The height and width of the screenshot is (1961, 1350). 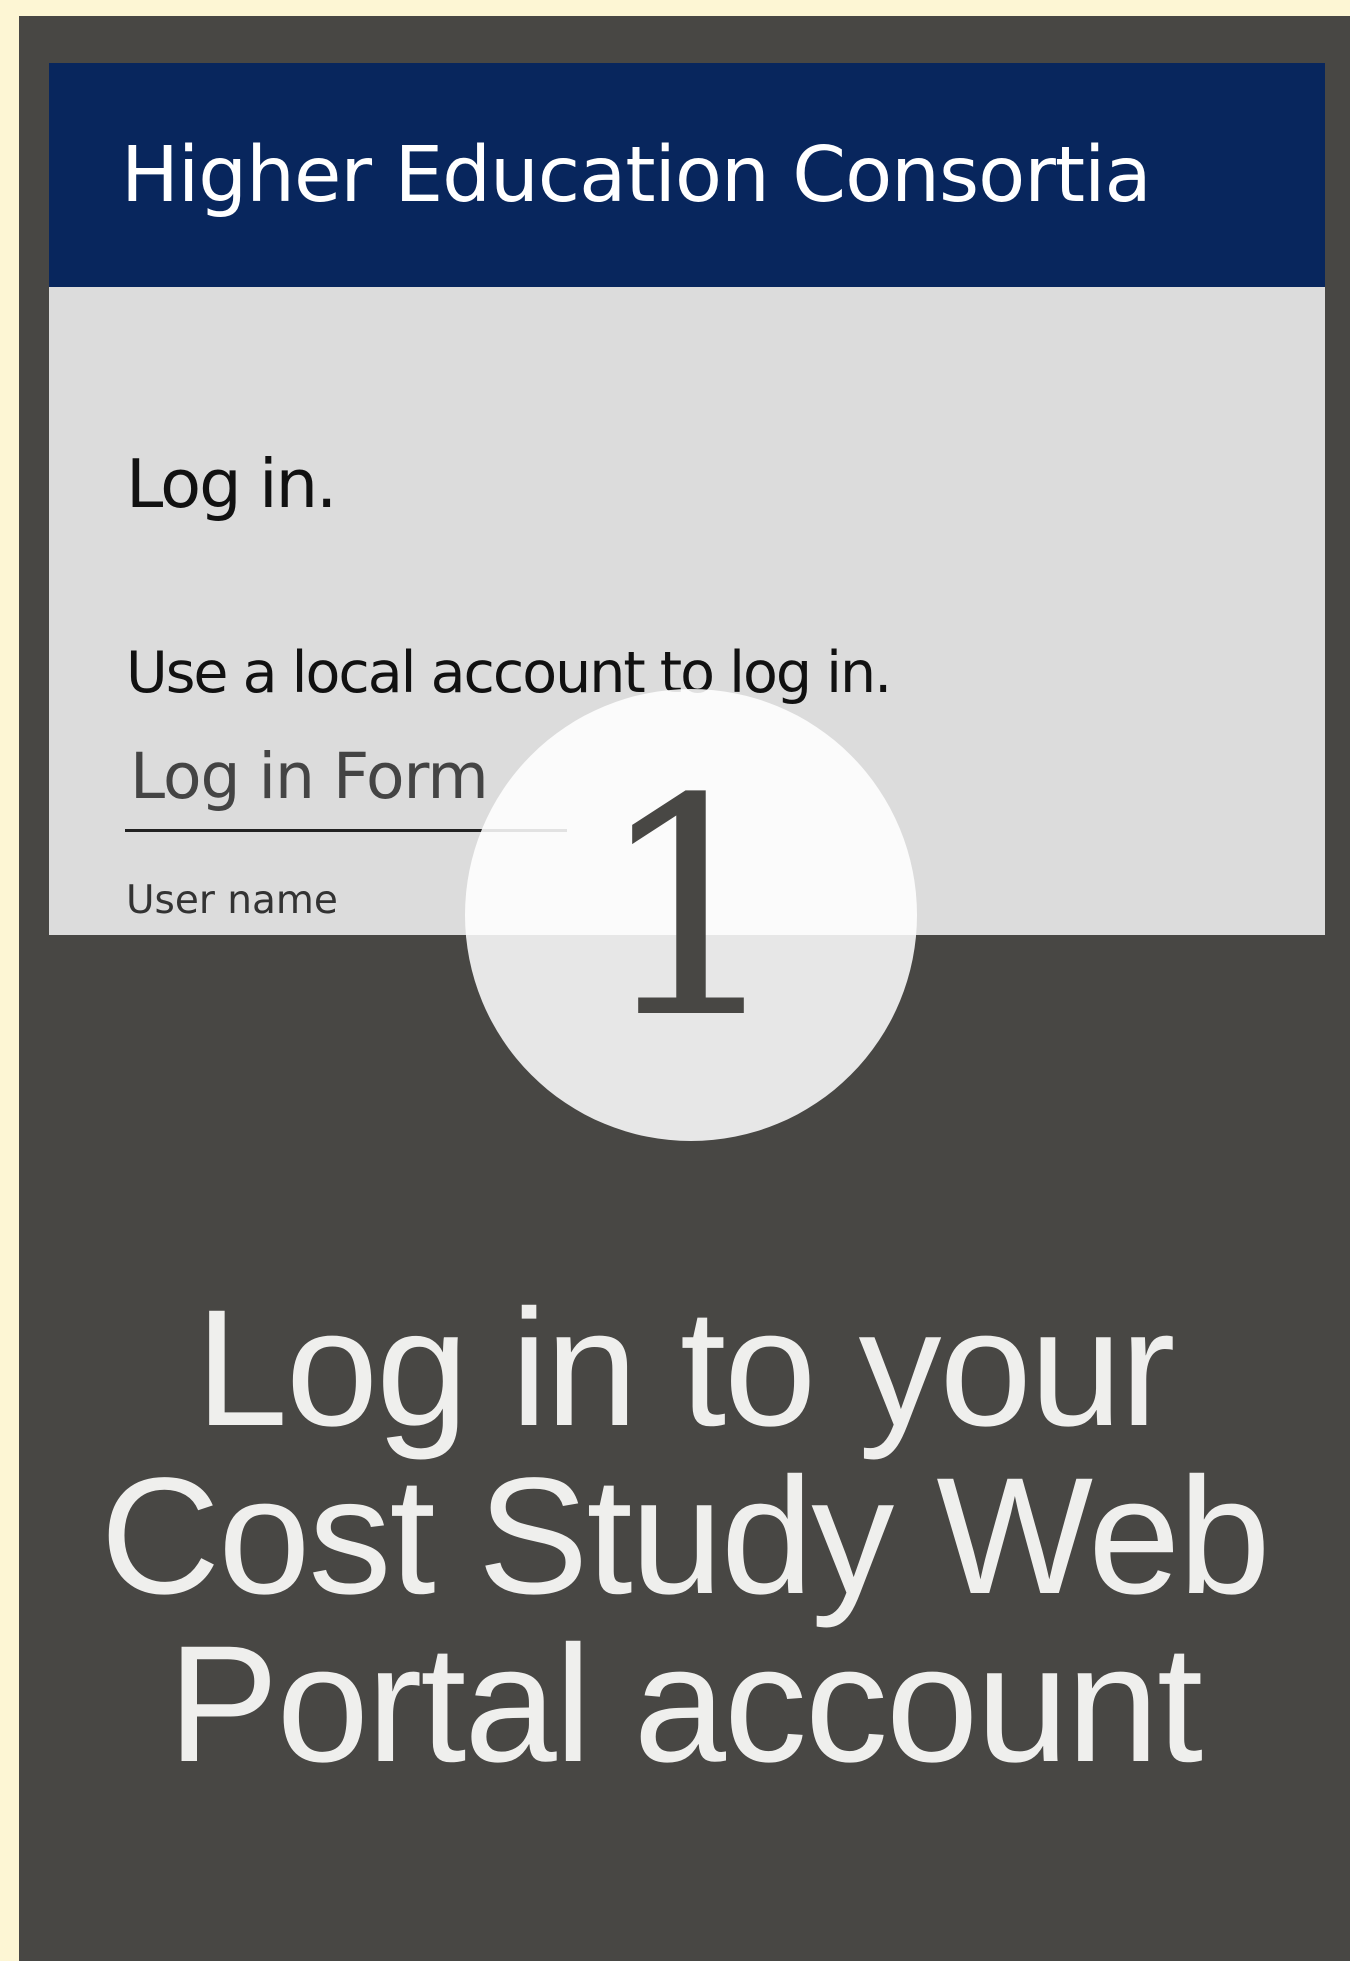 I want to click on caption-line-3: Portal account, so click(x=685, y=1704).